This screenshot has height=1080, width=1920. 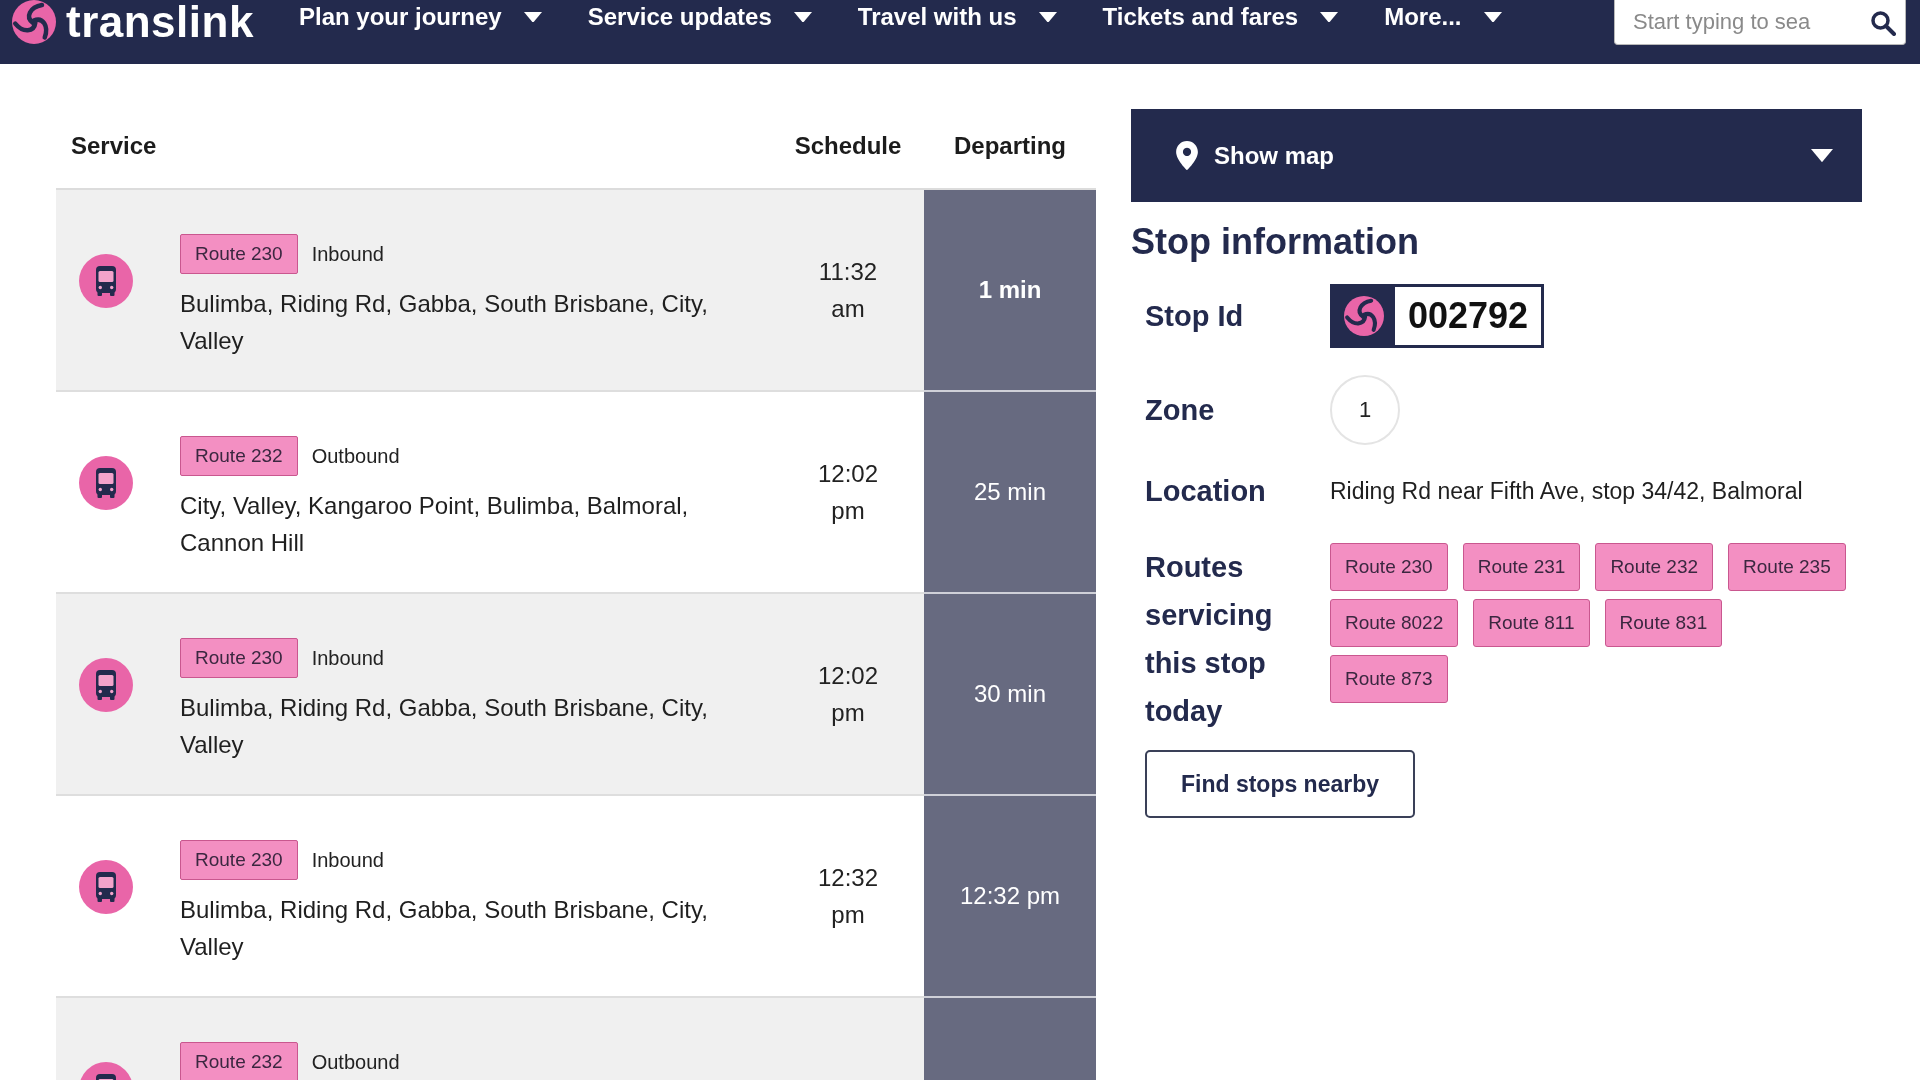 I want to click on route-badge: Route 231, so click(x=1521, y=567).